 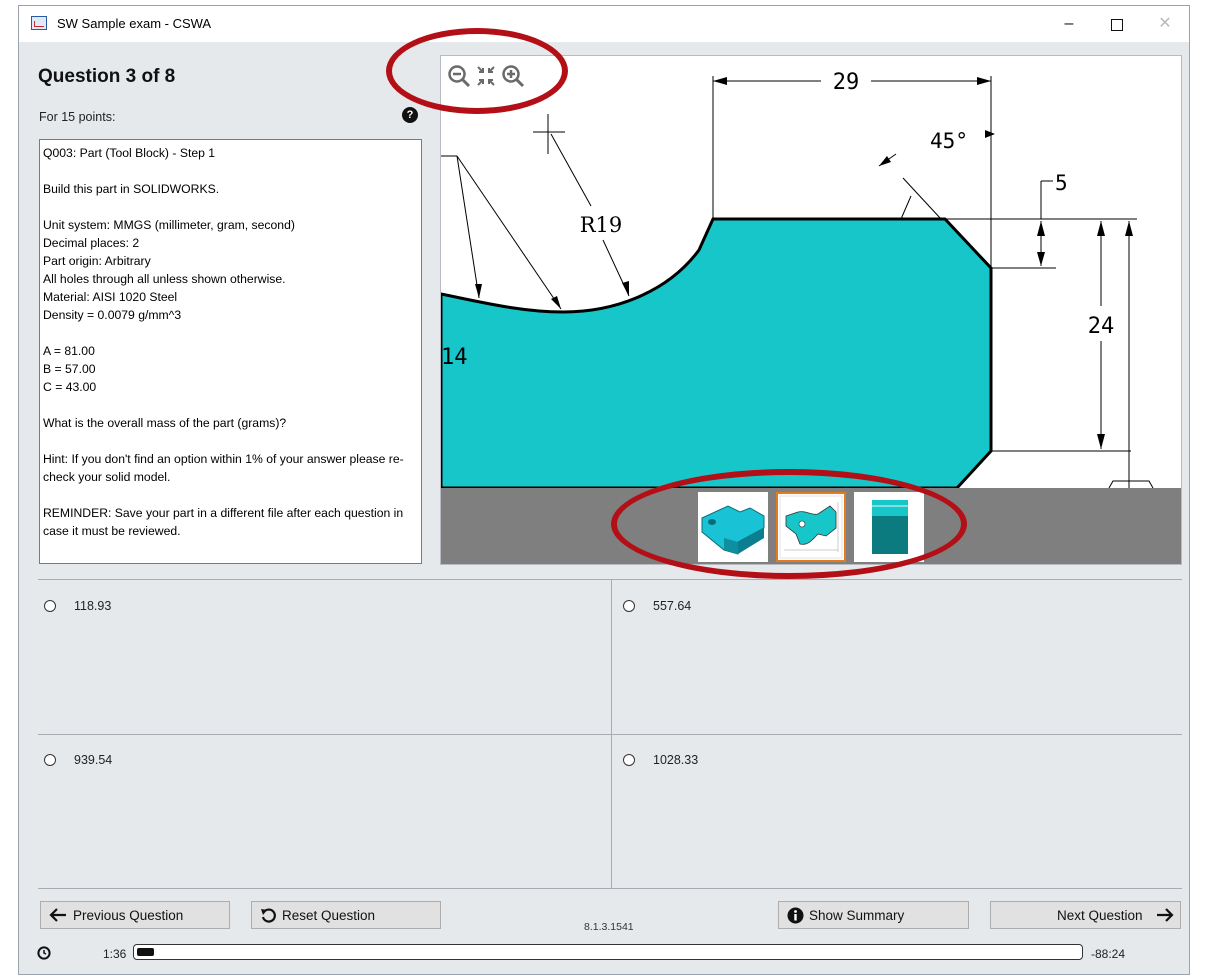 I want to click on next-question-label: Next Question, so click(x=1100, y=915).